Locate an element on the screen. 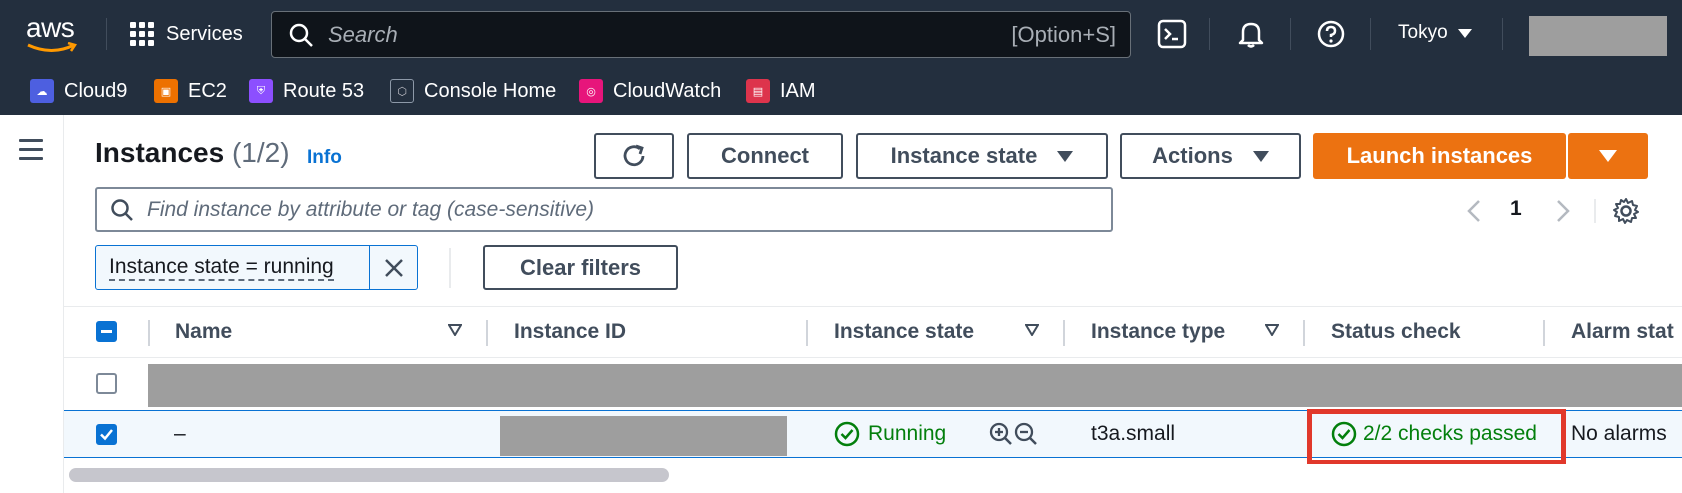 This screenshot has height=493, width=1682. success-check-icon is located at coordinates (847, 434).